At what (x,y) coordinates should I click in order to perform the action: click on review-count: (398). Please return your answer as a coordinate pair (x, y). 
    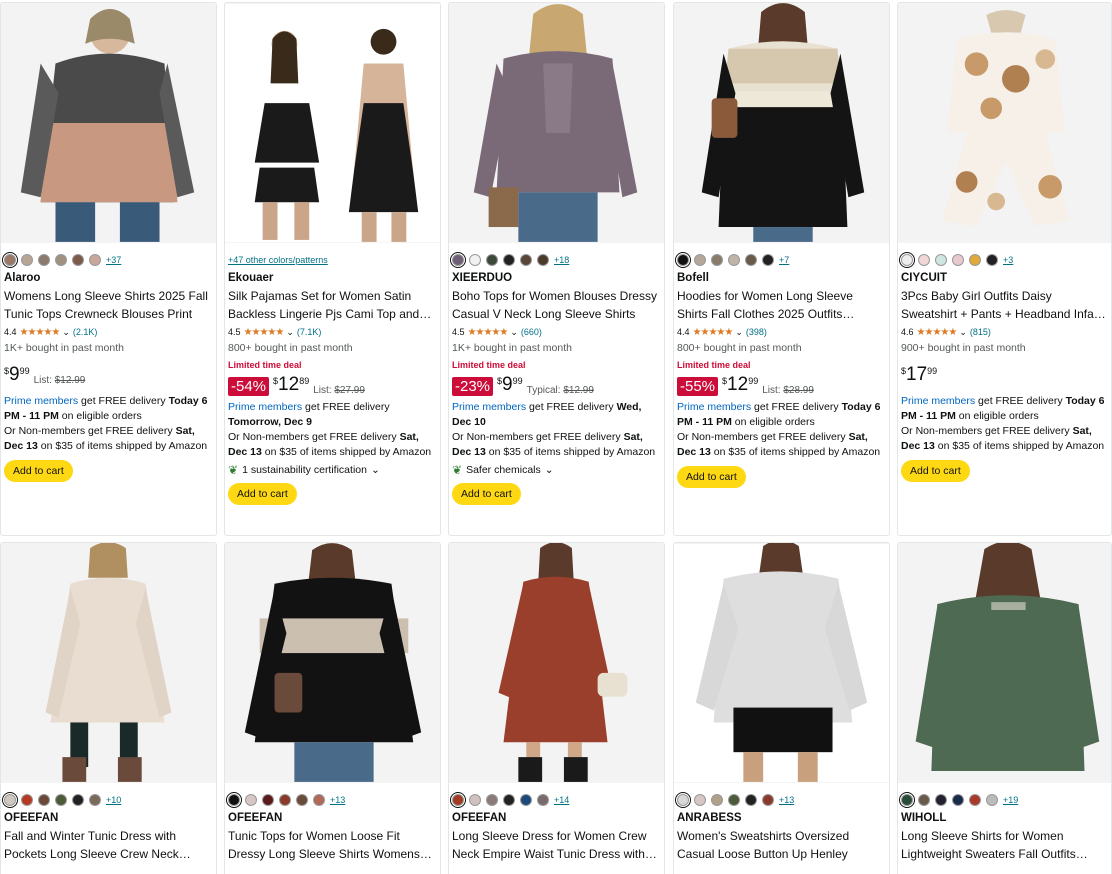
    Looking at the image, I should click on (756, 332).